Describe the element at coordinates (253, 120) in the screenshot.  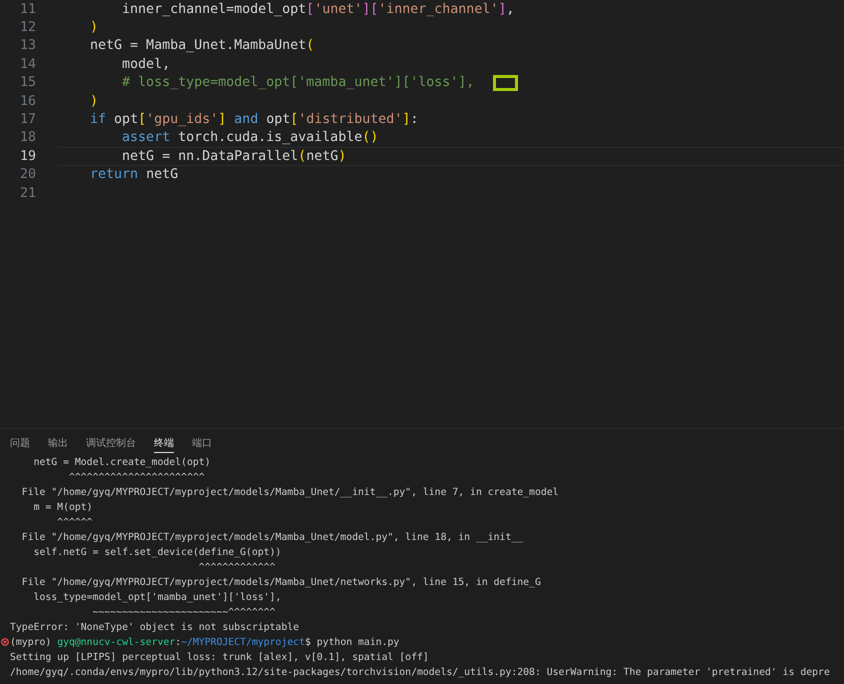
I see `code-line: if opt['gpu_ids'] and opt['distributed']:` at that location.